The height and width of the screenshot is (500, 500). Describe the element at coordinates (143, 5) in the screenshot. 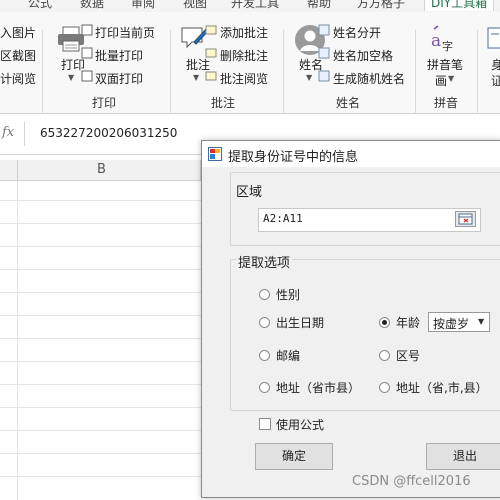

I see `tab-review: 审阅` at that location.